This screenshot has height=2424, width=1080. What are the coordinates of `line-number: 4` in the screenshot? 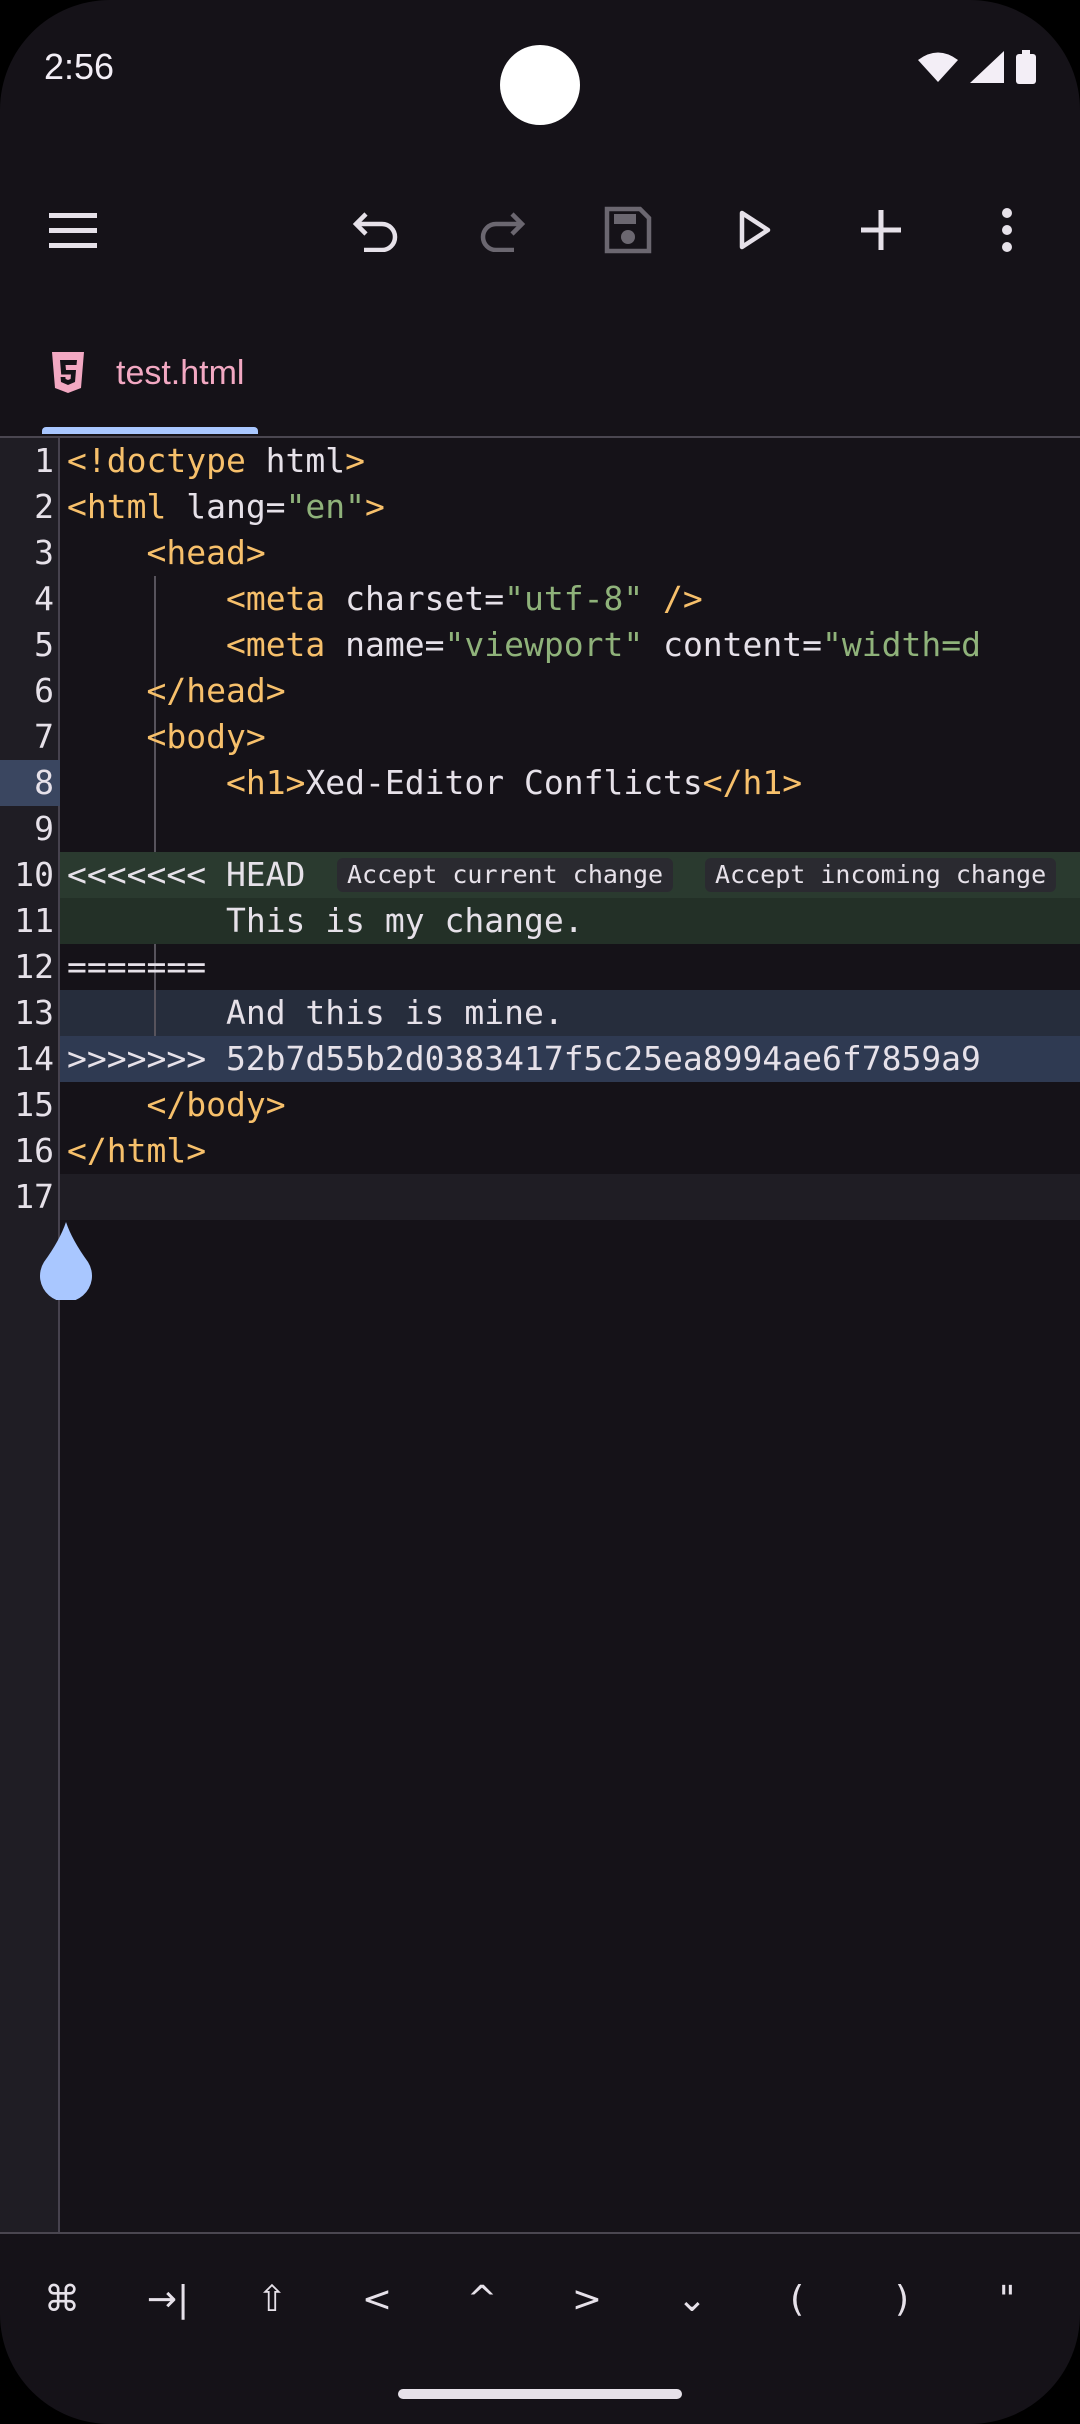 It's located at (44, 598).